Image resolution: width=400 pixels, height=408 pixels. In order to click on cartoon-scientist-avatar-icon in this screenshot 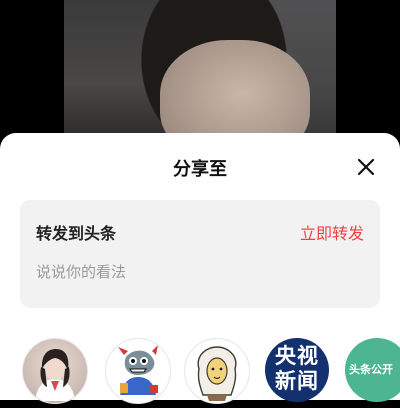, I will do `click(217, 371)`.